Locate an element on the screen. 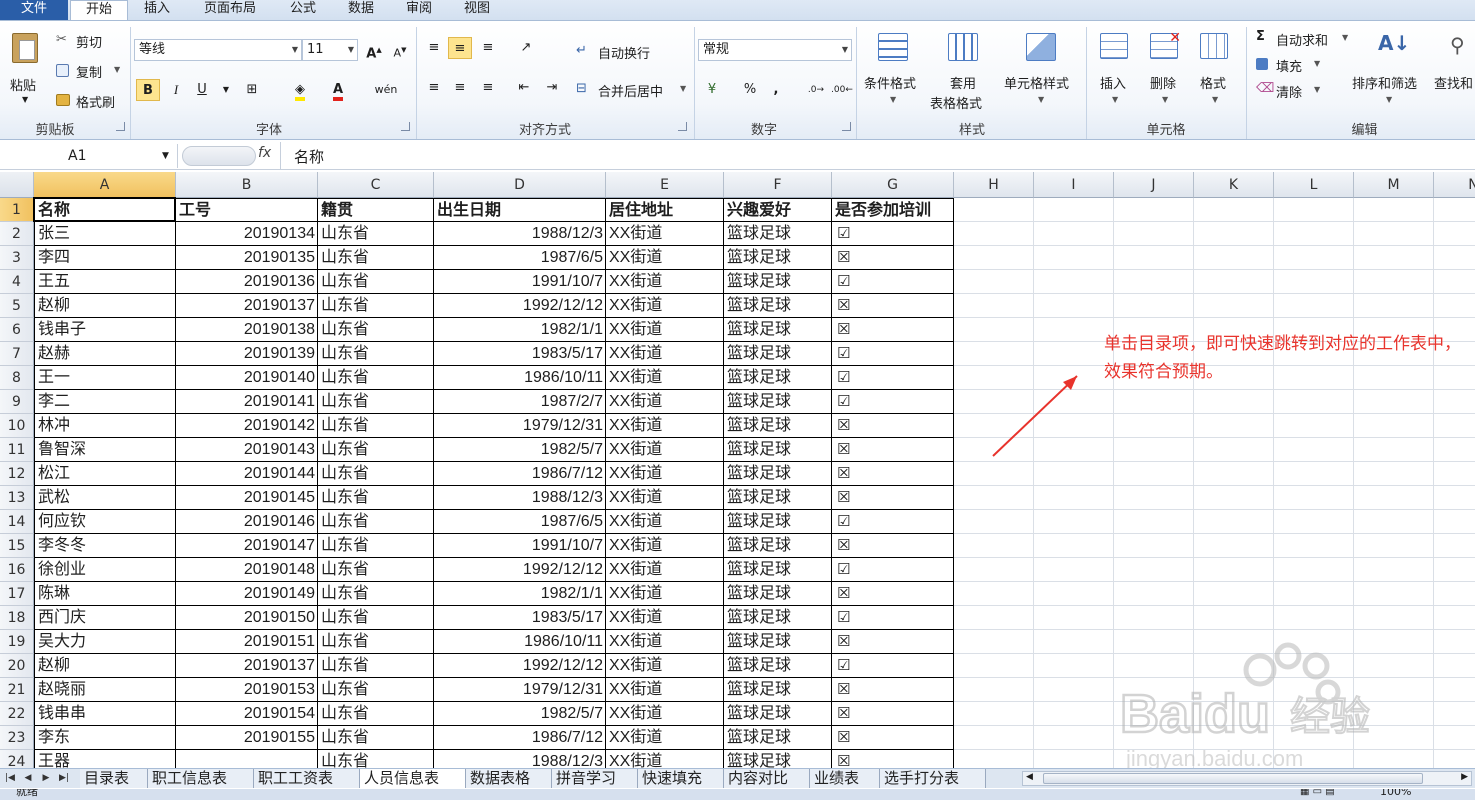  cell-e22: XX街道 is located at coordinates (665, 714).